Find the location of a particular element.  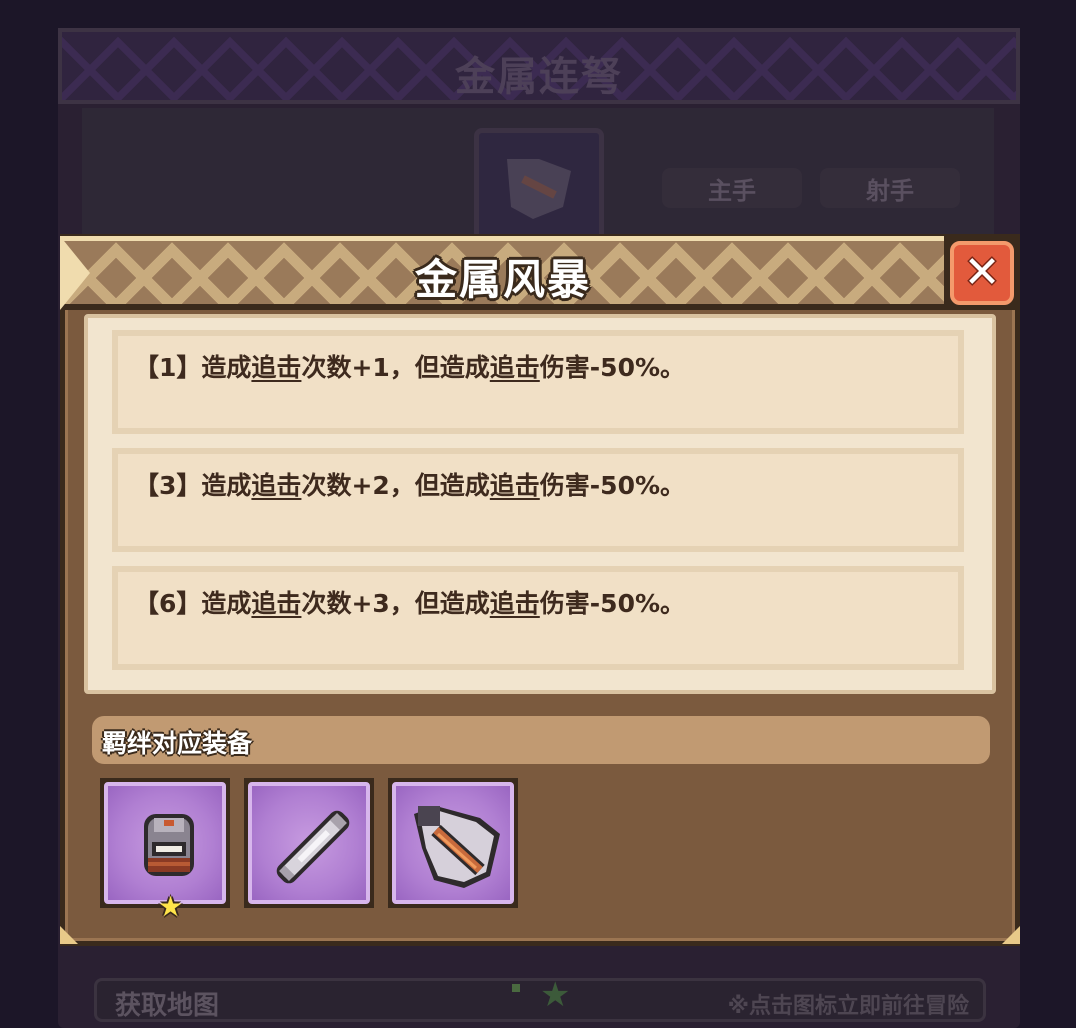

helmet-icon is located at coordinates (169, 845).